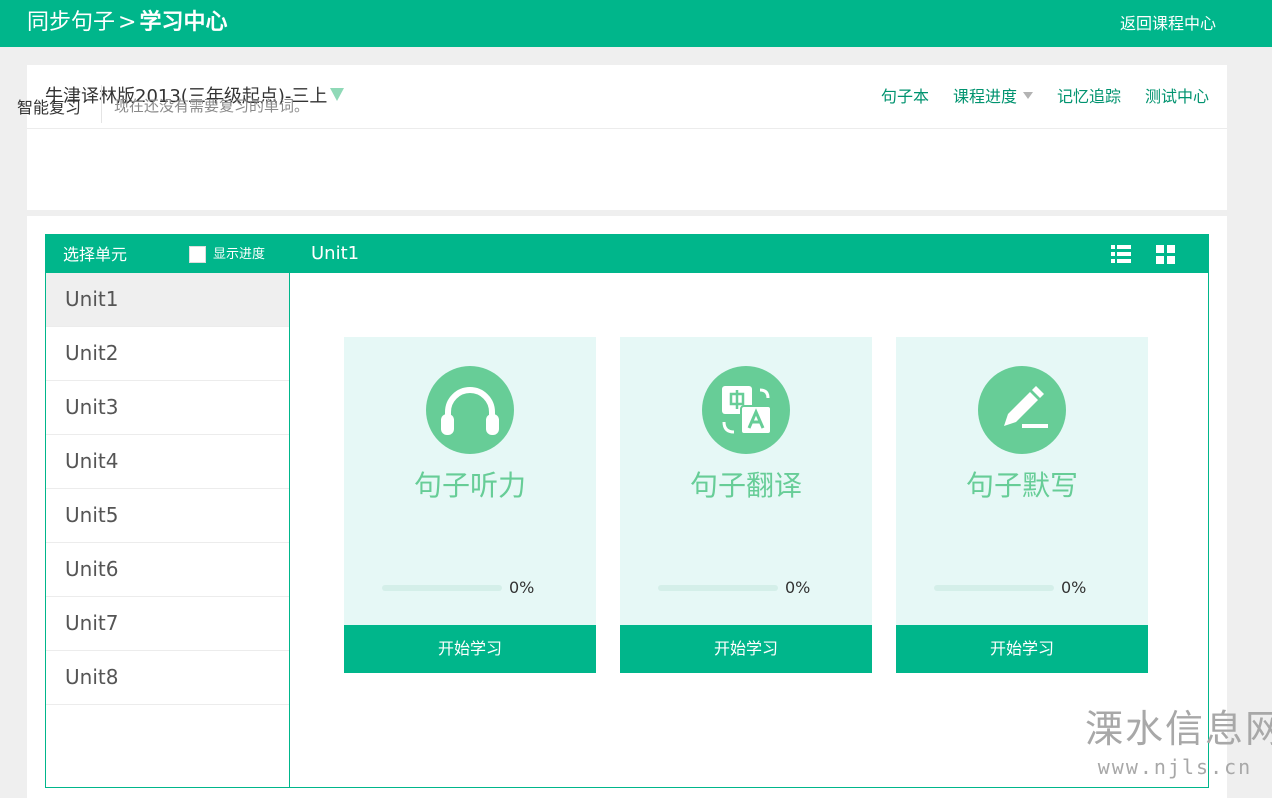 The height and width of the screenshot is (798, 1272). Describe the element at coordinates (1178, 729) in the screenshot. I see `watermark-name: 溧水信息网` at that location.